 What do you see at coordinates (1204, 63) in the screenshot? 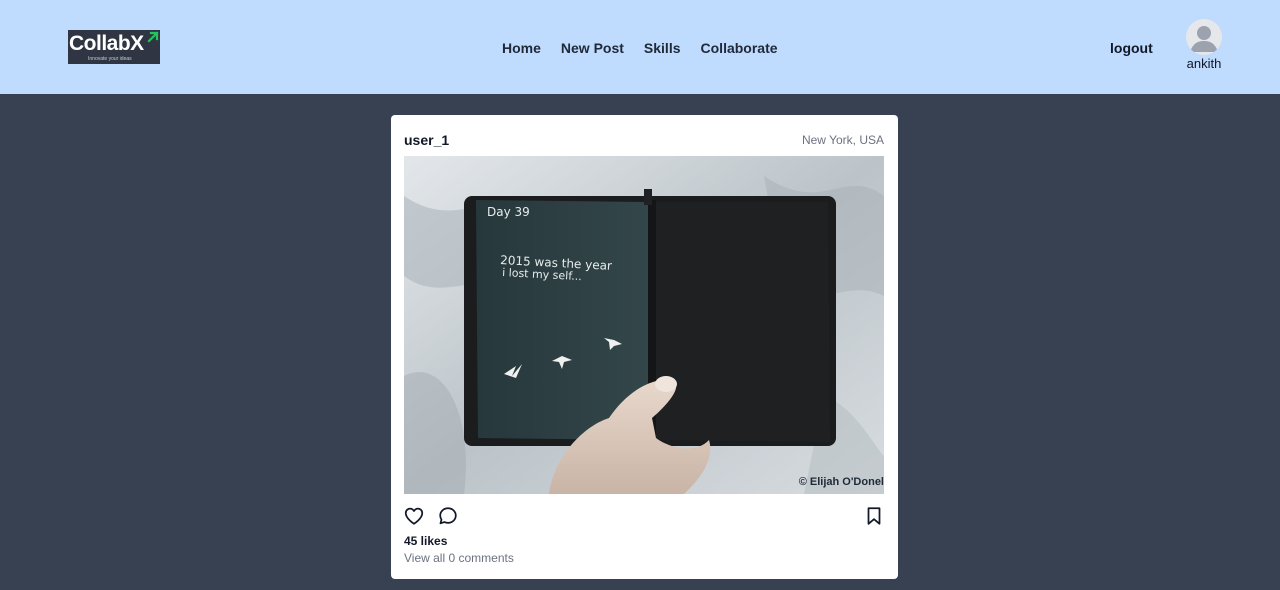
I see `username-label: ankith` at bounding box center [1204, 63].